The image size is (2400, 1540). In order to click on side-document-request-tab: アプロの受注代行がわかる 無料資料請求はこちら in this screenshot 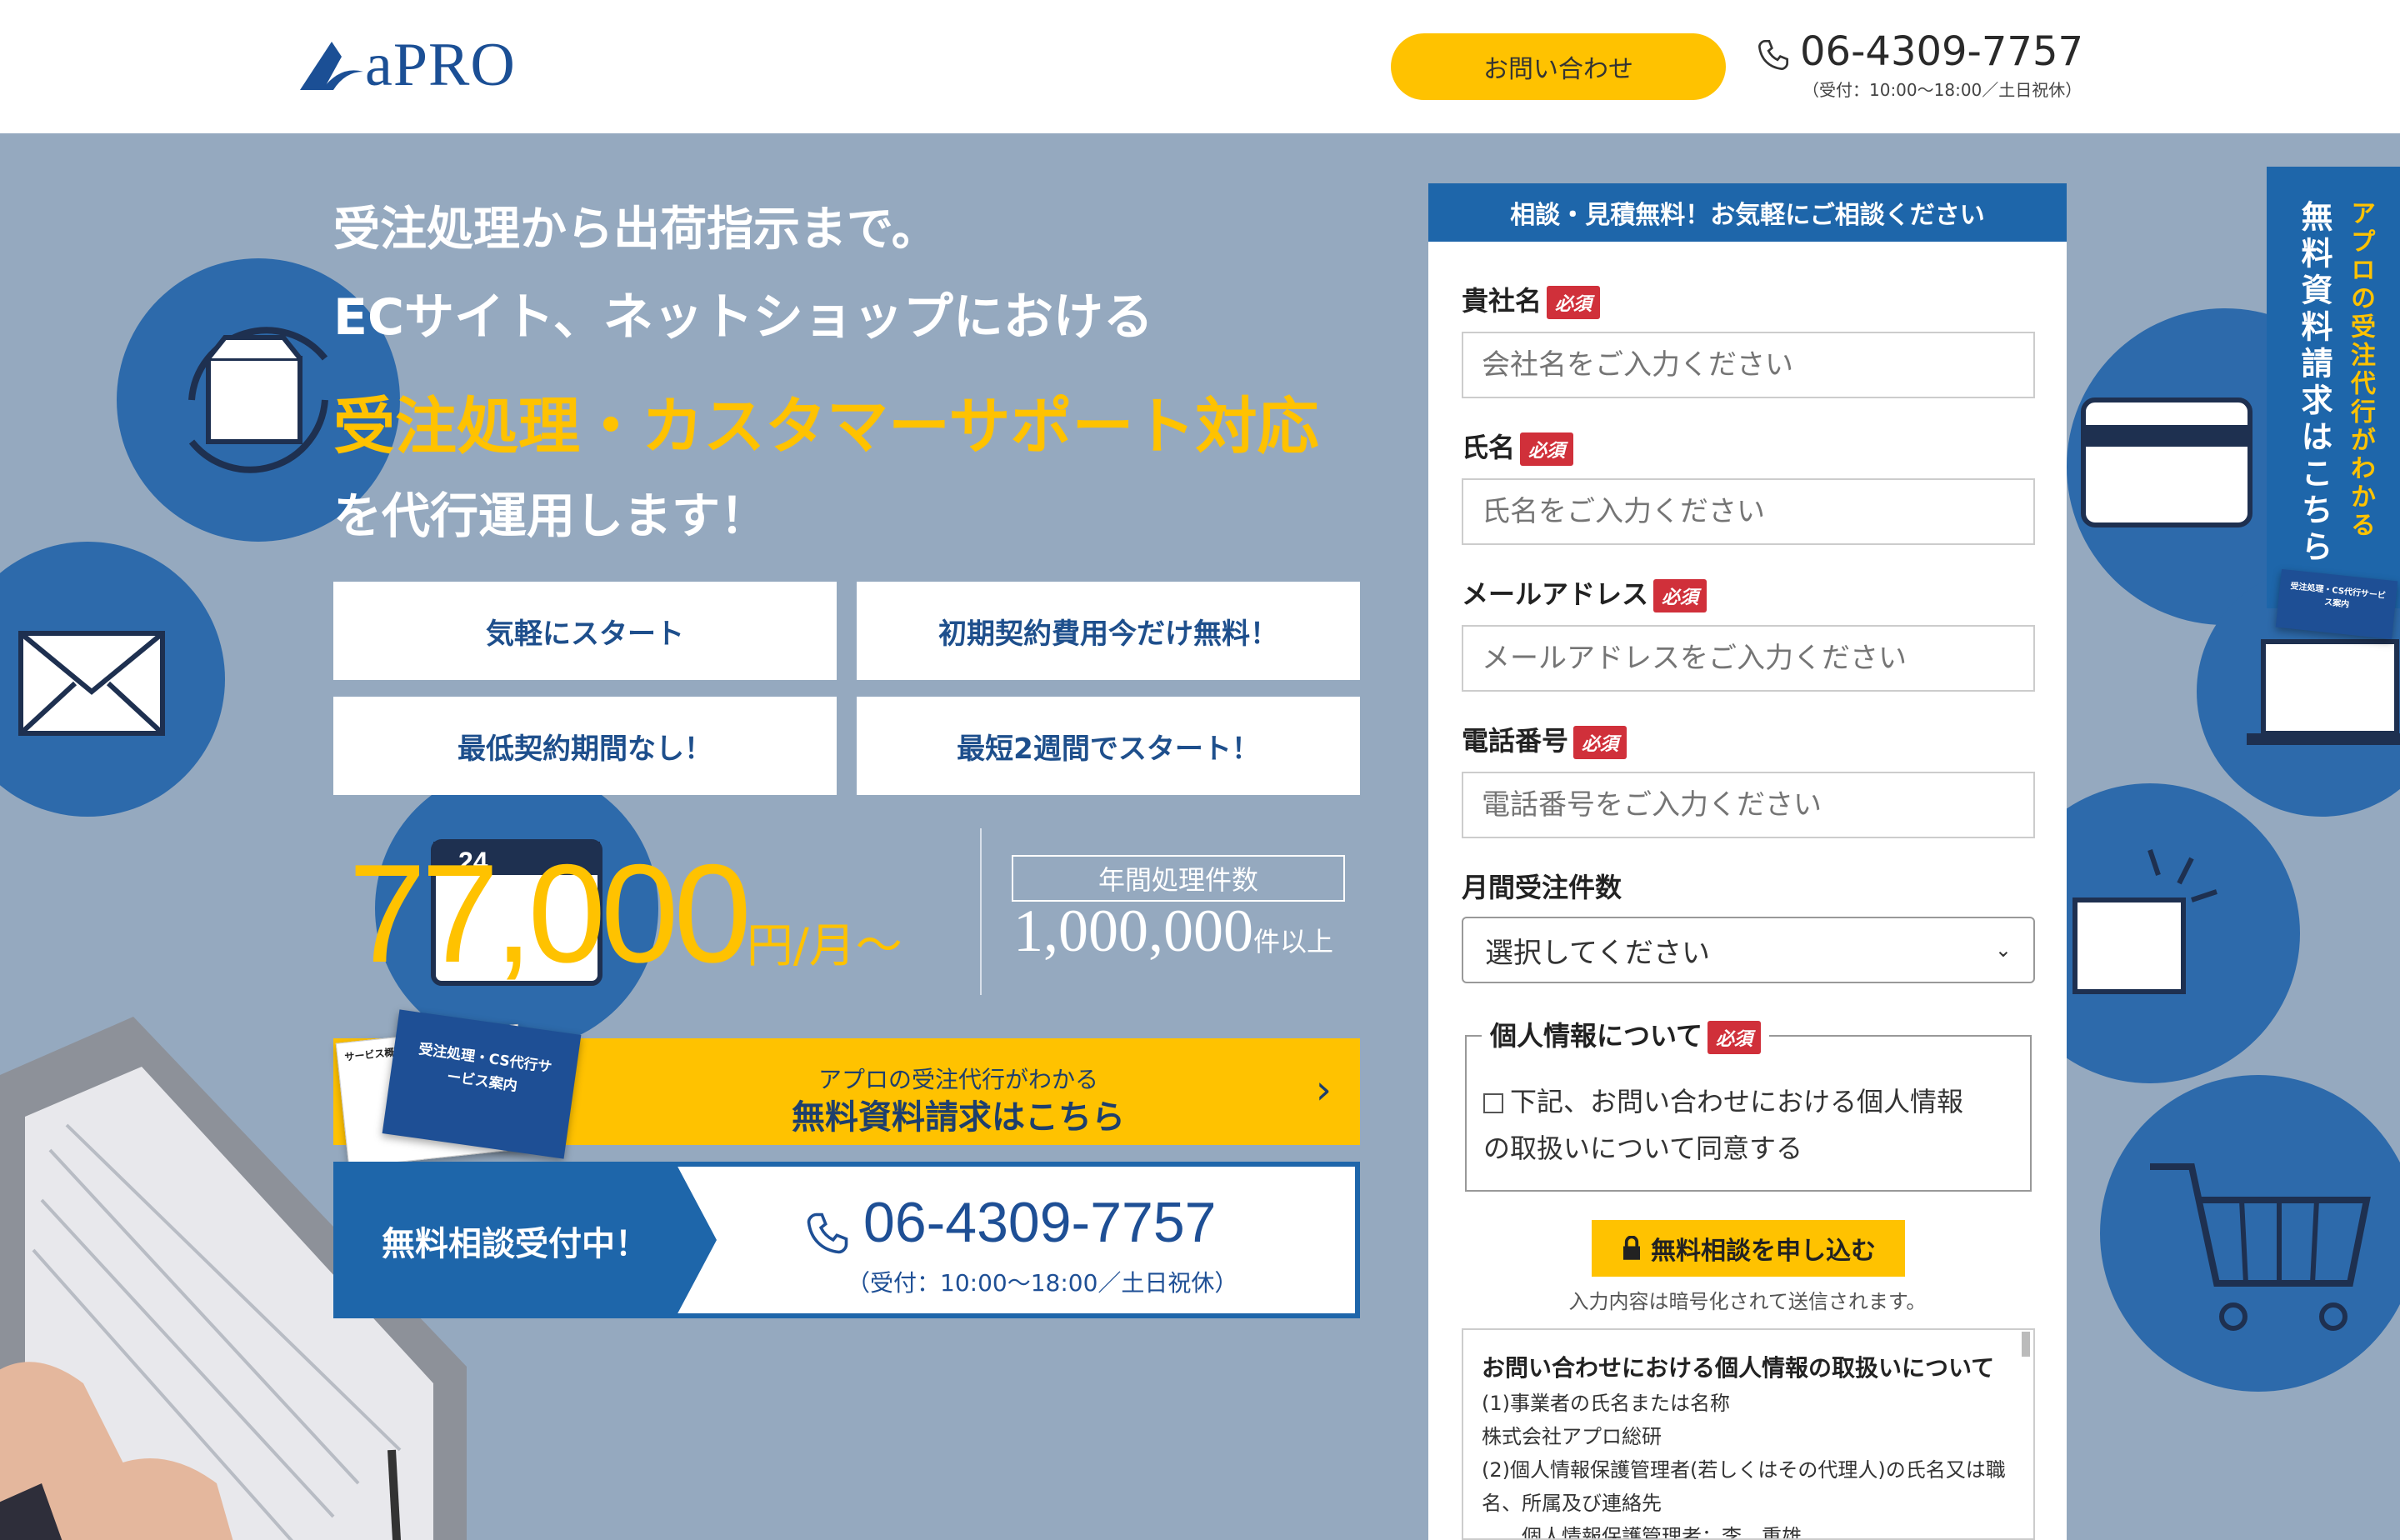, I will do `click(2333, 387)`.